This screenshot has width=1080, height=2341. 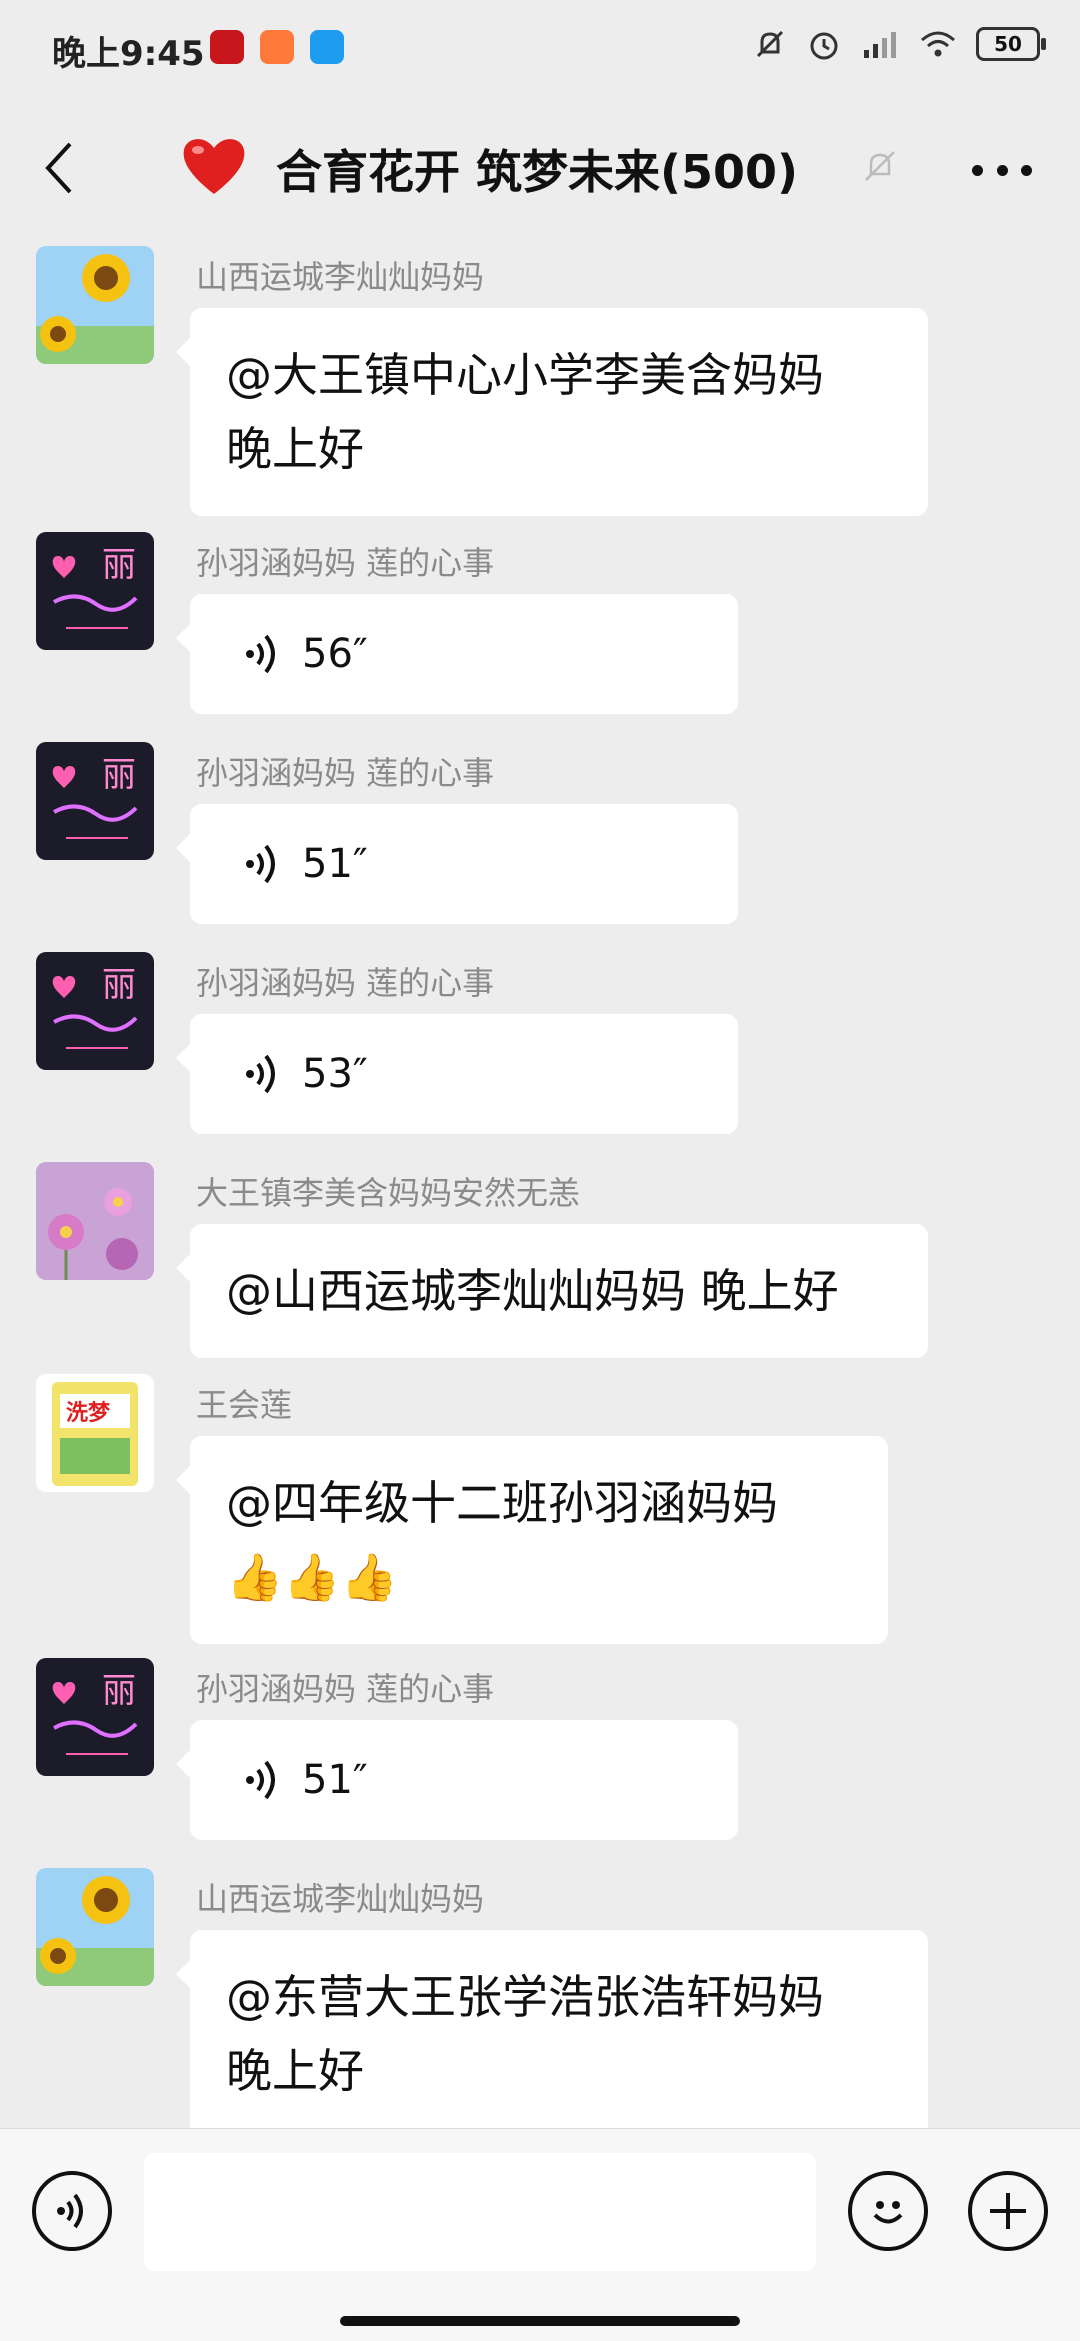 I want to click on voice-input-button, so click(x=72, y=2211).